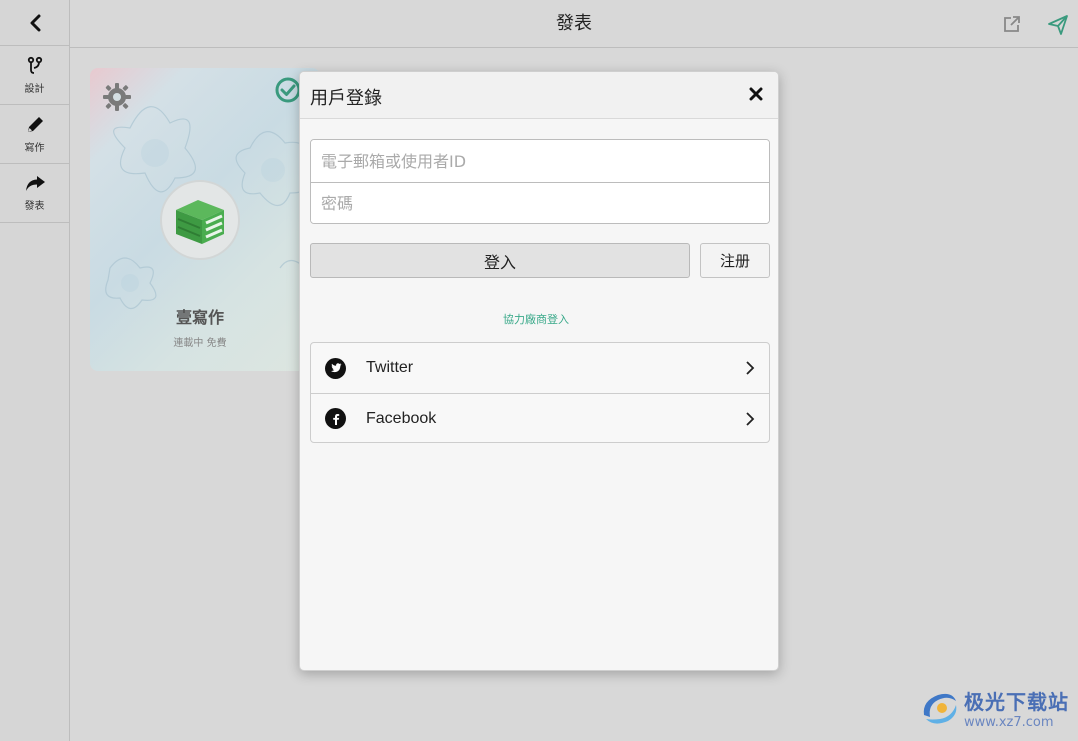 The width and height of the screenshot is (1078, 741). Describe the element at coordinates (34, 89) in the screenshot. I see `sidebar-item-label: 設計` at that location.